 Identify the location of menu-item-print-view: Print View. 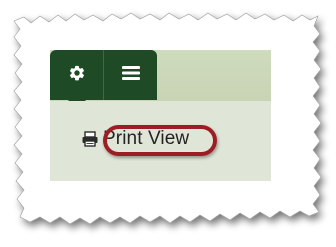
(134, 139).